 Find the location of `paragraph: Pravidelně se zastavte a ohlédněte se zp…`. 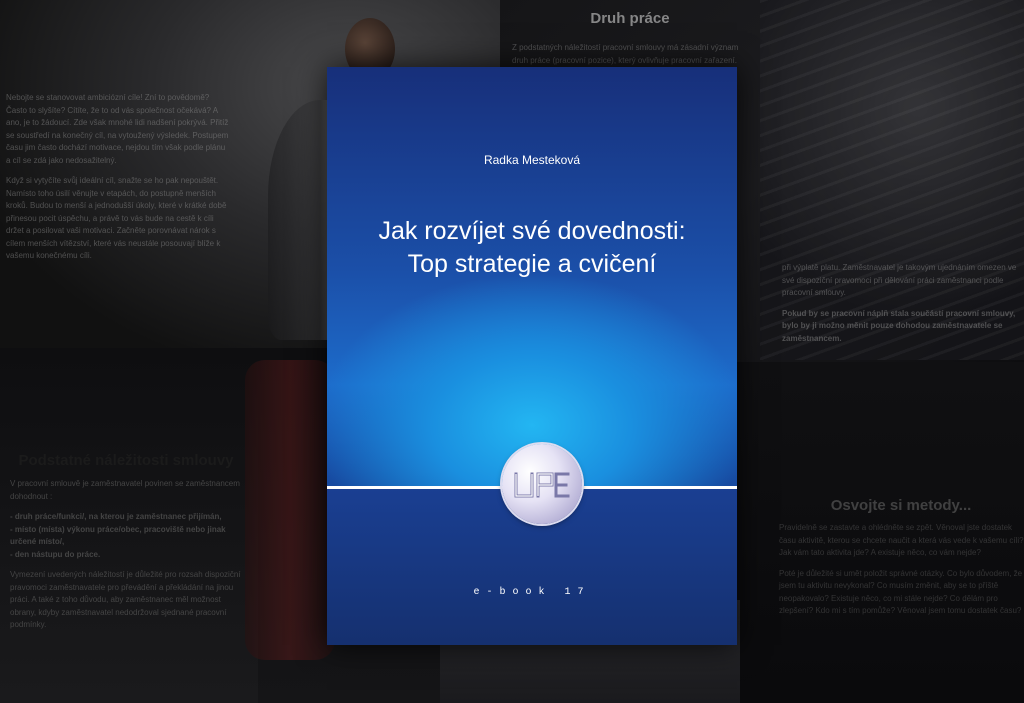

paragraph: Pravidelně se zastavte a ohlédněte se zp… is located at coordinates (901, 540).